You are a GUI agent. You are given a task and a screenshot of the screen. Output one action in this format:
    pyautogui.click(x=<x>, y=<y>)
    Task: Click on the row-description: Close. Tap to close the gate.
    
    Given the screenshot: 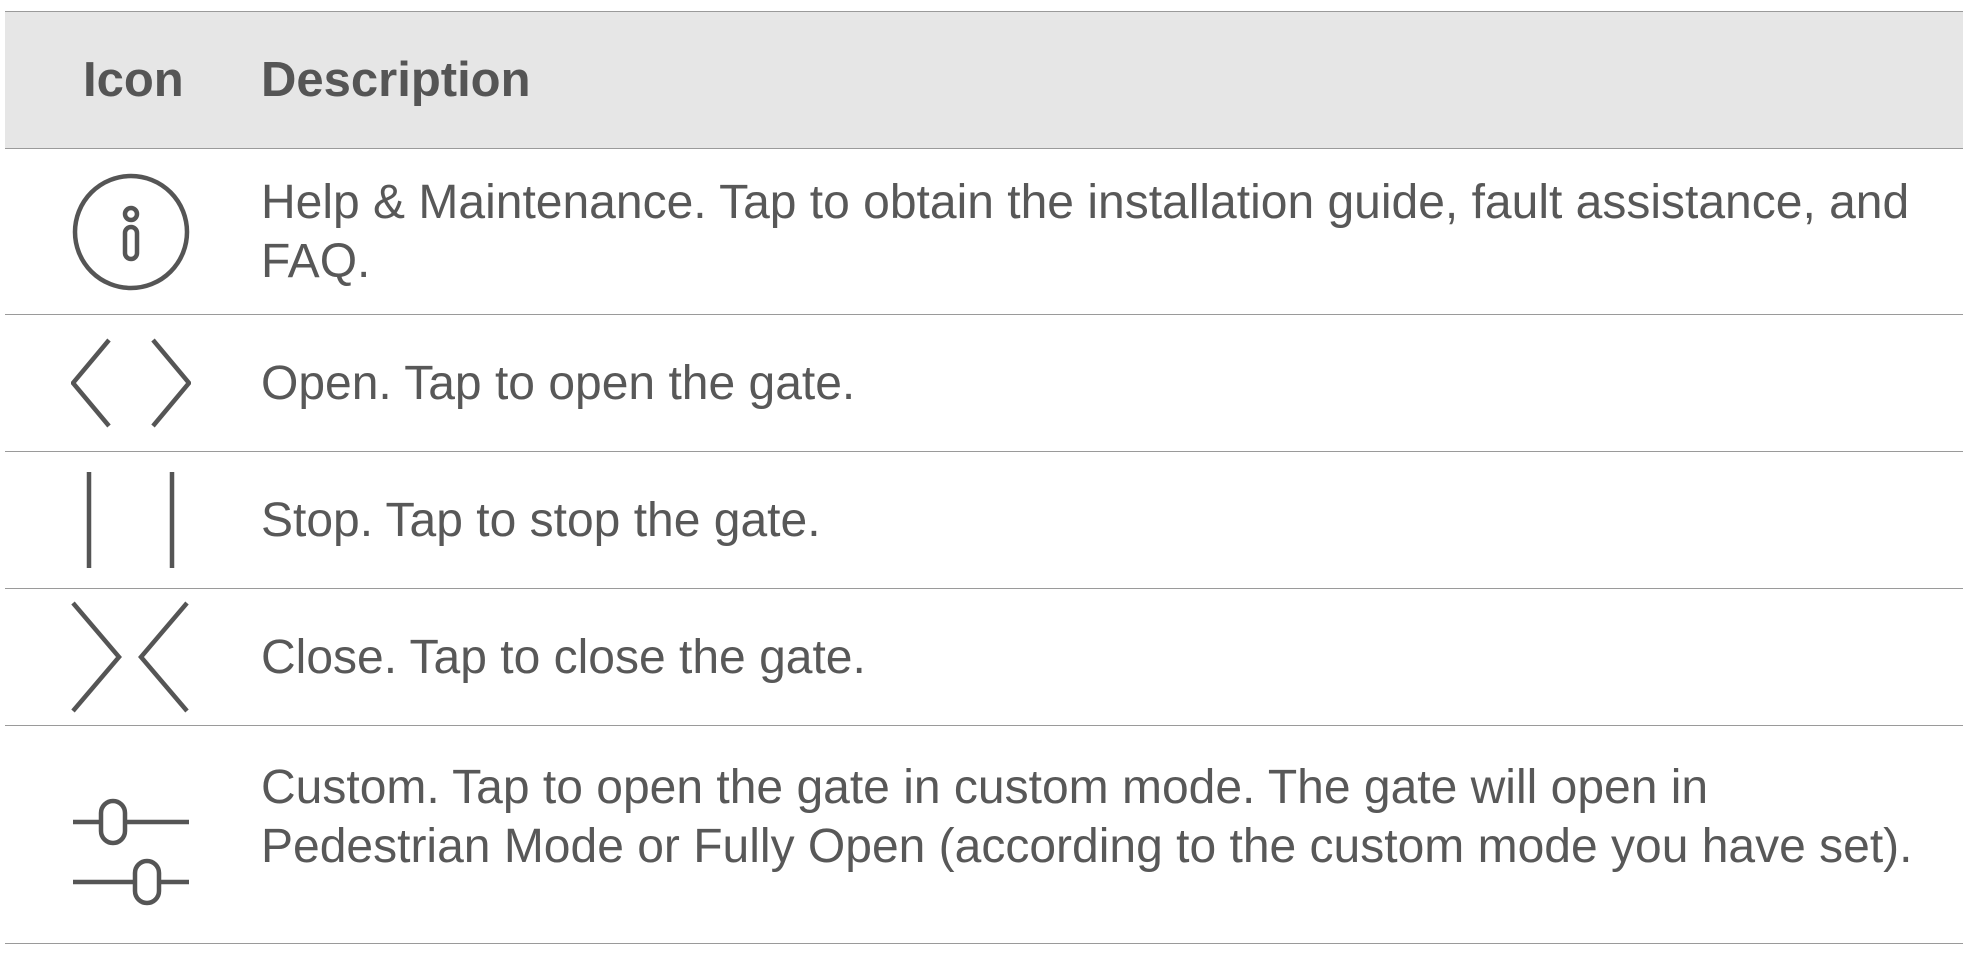 What is the action you would take?
    pyautogui.click(x=563, y=657)
    